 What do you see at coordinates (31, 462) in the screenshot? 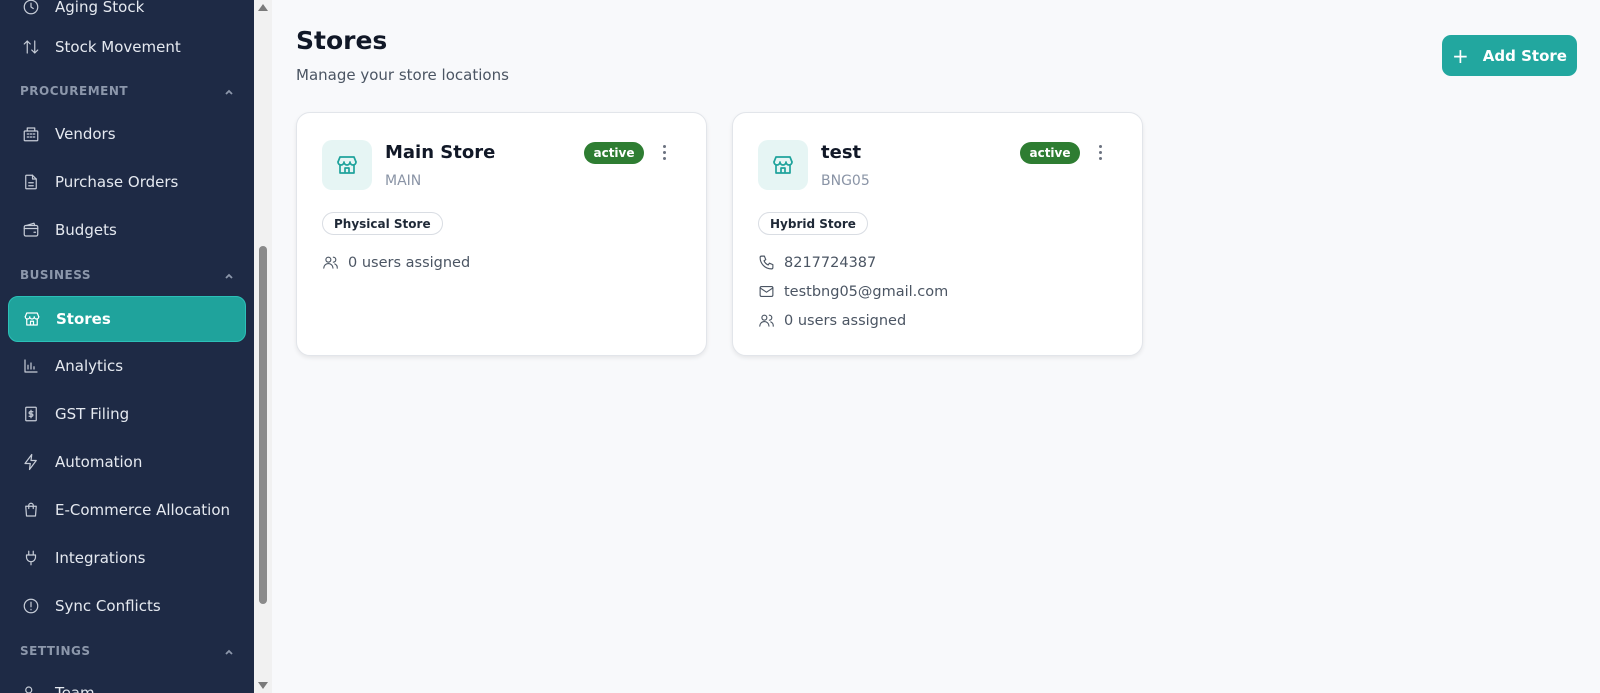
I see `lightning-icon` at bounding box center [31, 462].